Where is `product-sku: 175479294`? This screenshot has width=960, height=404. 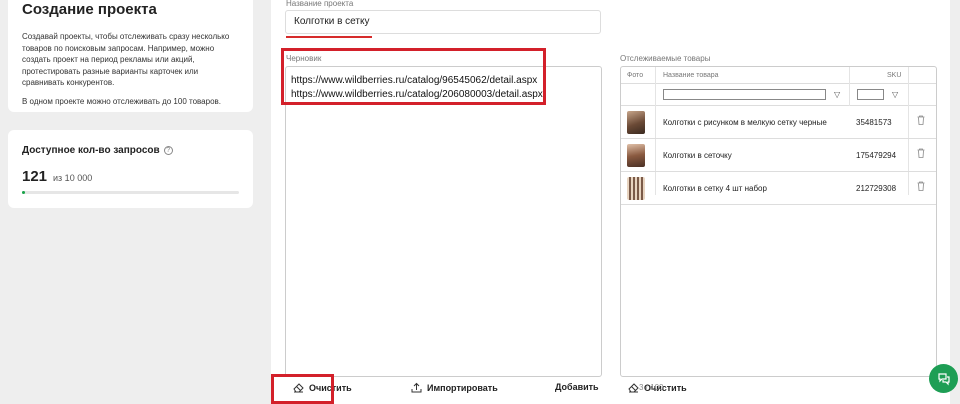 product-sku: 175479294 is located at coordinates (876, 155).